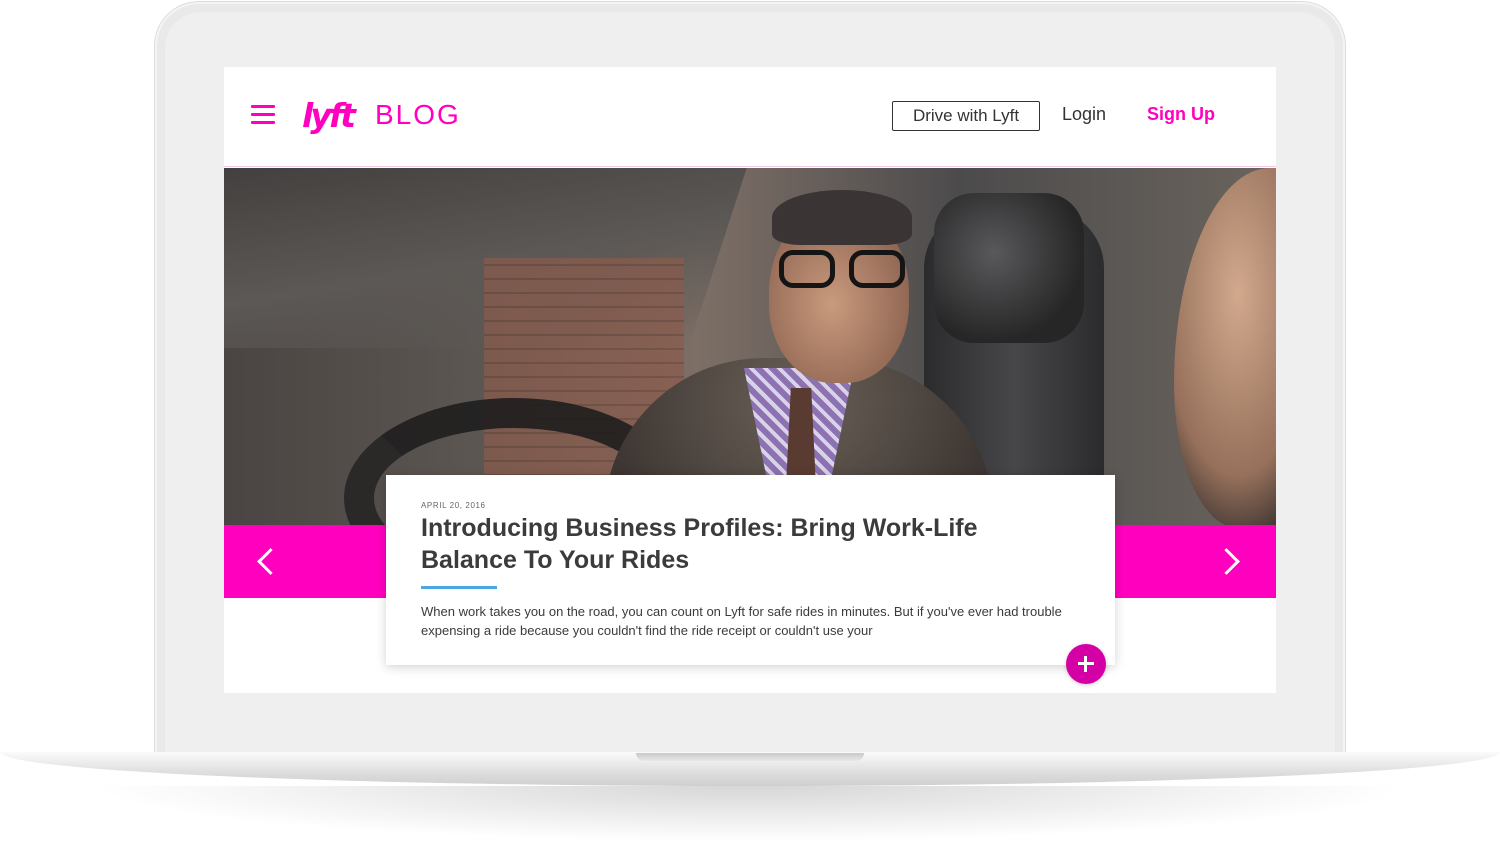 This screenshot has height=850, width=1500. Describe the element at coordinates (459, 587) in the screenshot. I see `title-underline` at that location.